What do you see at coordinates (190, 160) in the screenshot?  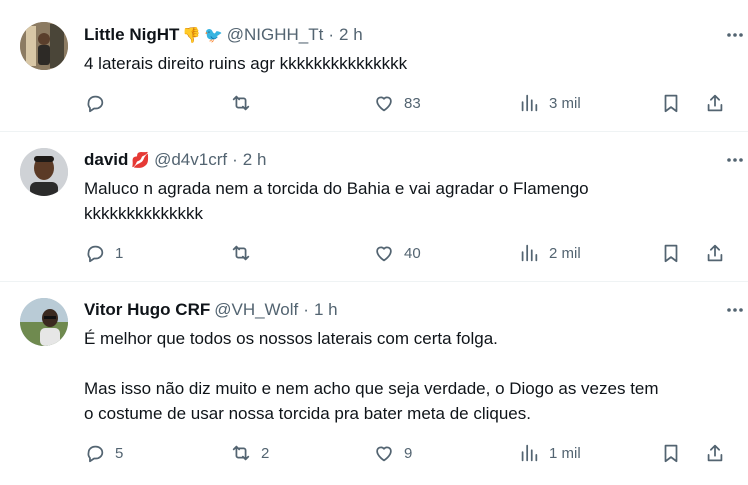 I see `handle: @d4v1crf` at bounding box center [190, 160].